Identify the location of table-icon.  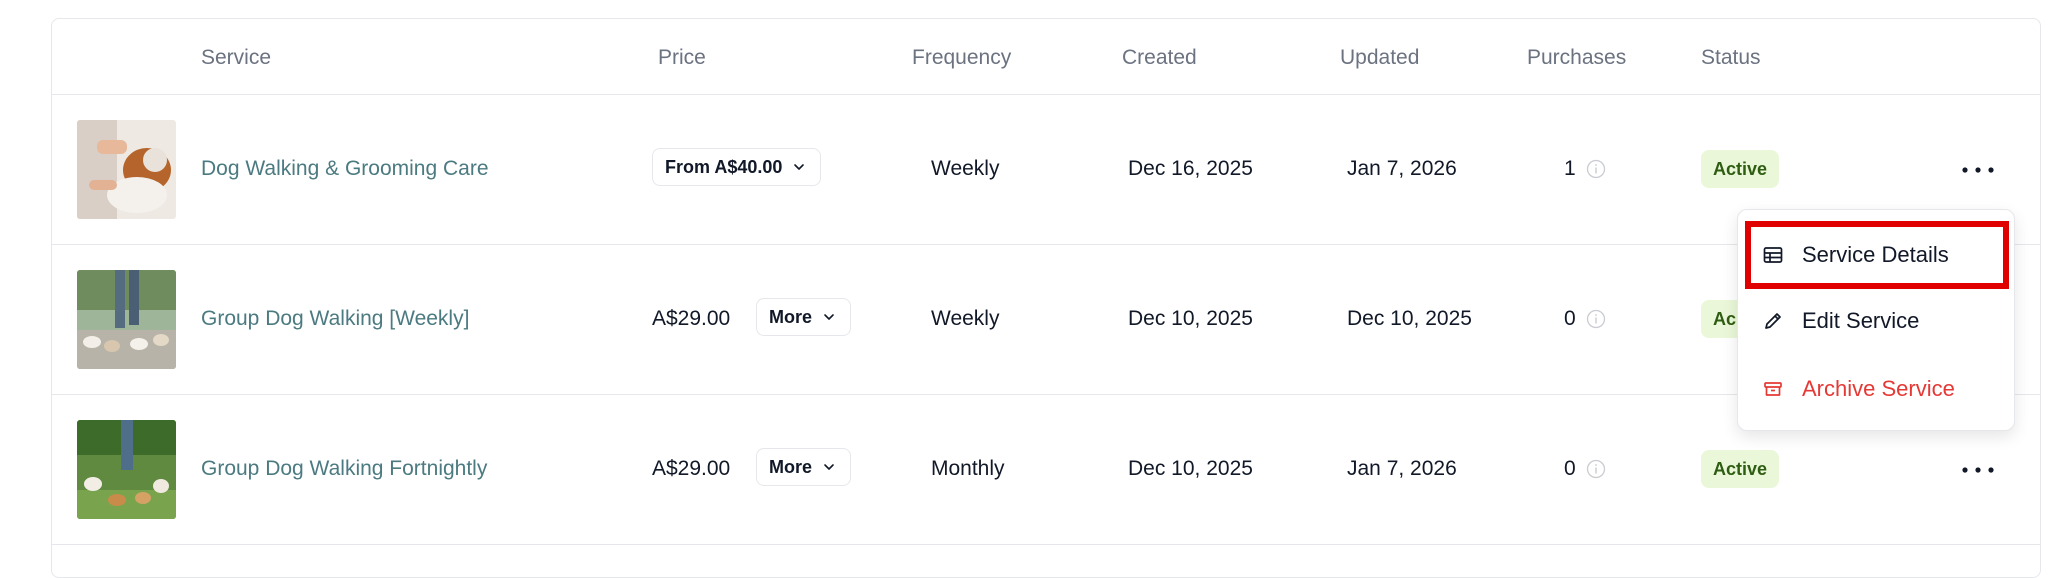
(1773, 255).